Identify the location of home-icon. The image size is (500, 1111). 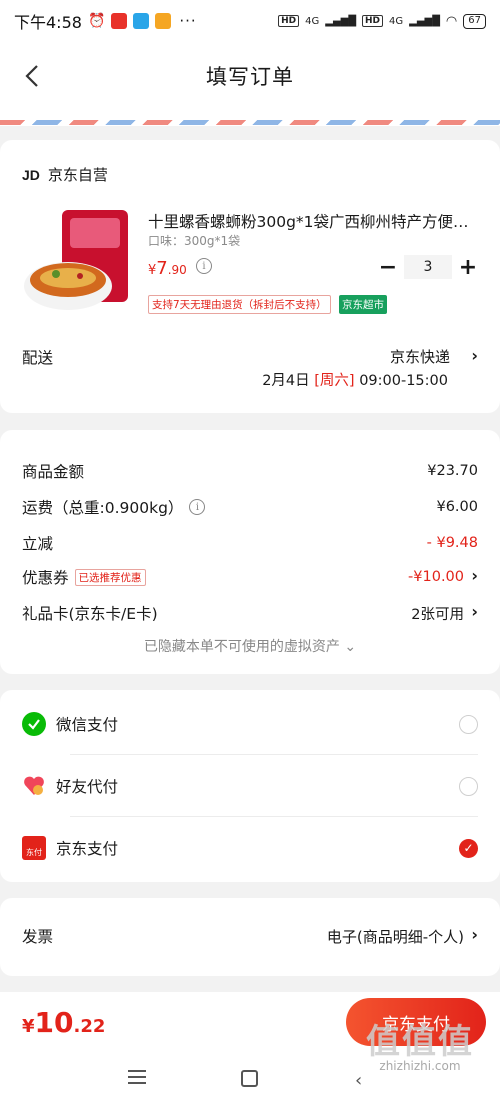
(249, 1078).